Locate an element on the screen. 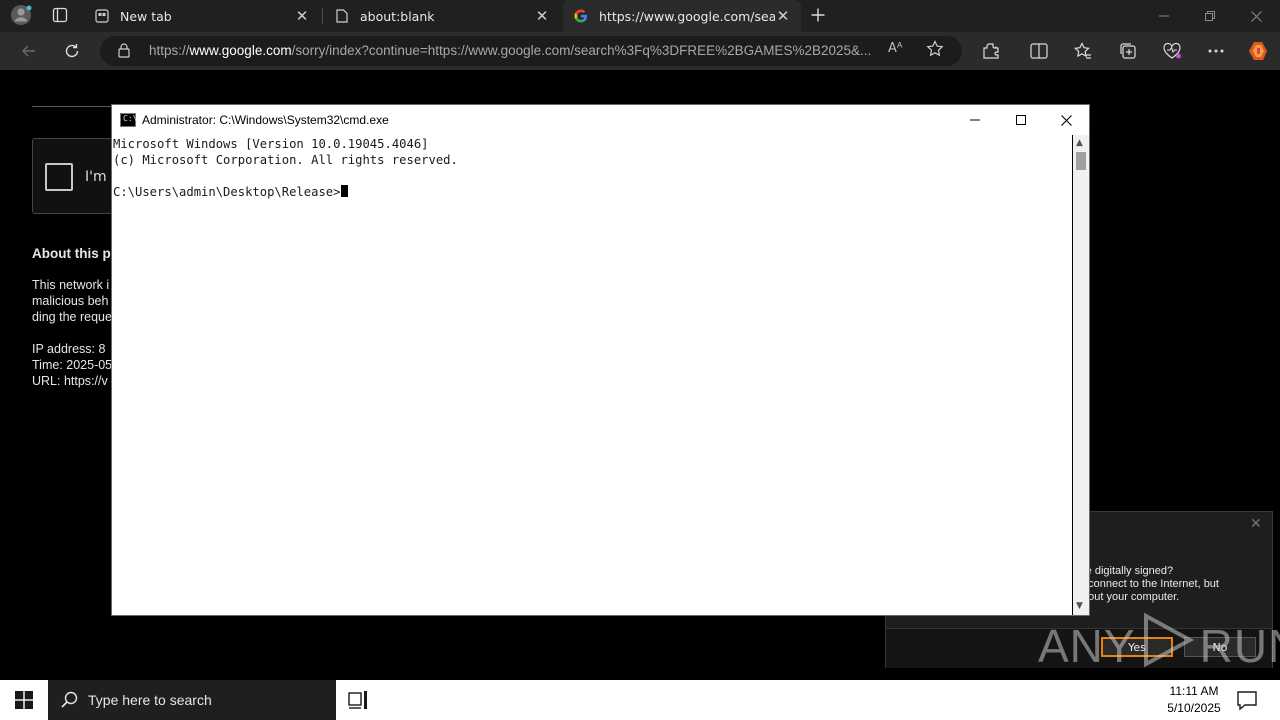 The image size is (1280, 720). copilot-icon is located at coordinates (1258, 51).